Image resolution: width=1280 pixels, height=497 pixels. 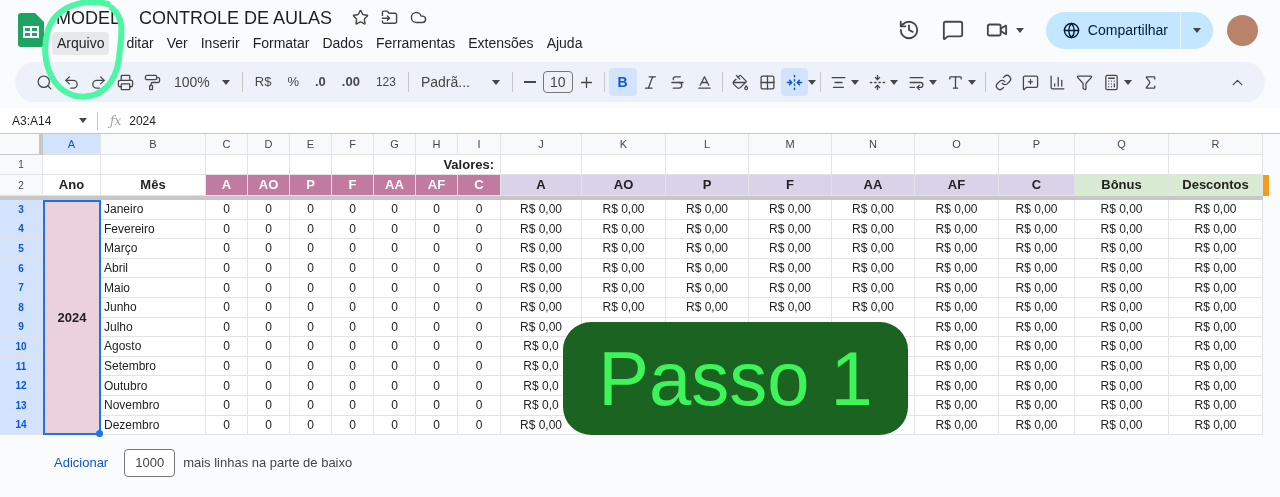 I want to click on row-header: 12, so click(x=21, y=386).